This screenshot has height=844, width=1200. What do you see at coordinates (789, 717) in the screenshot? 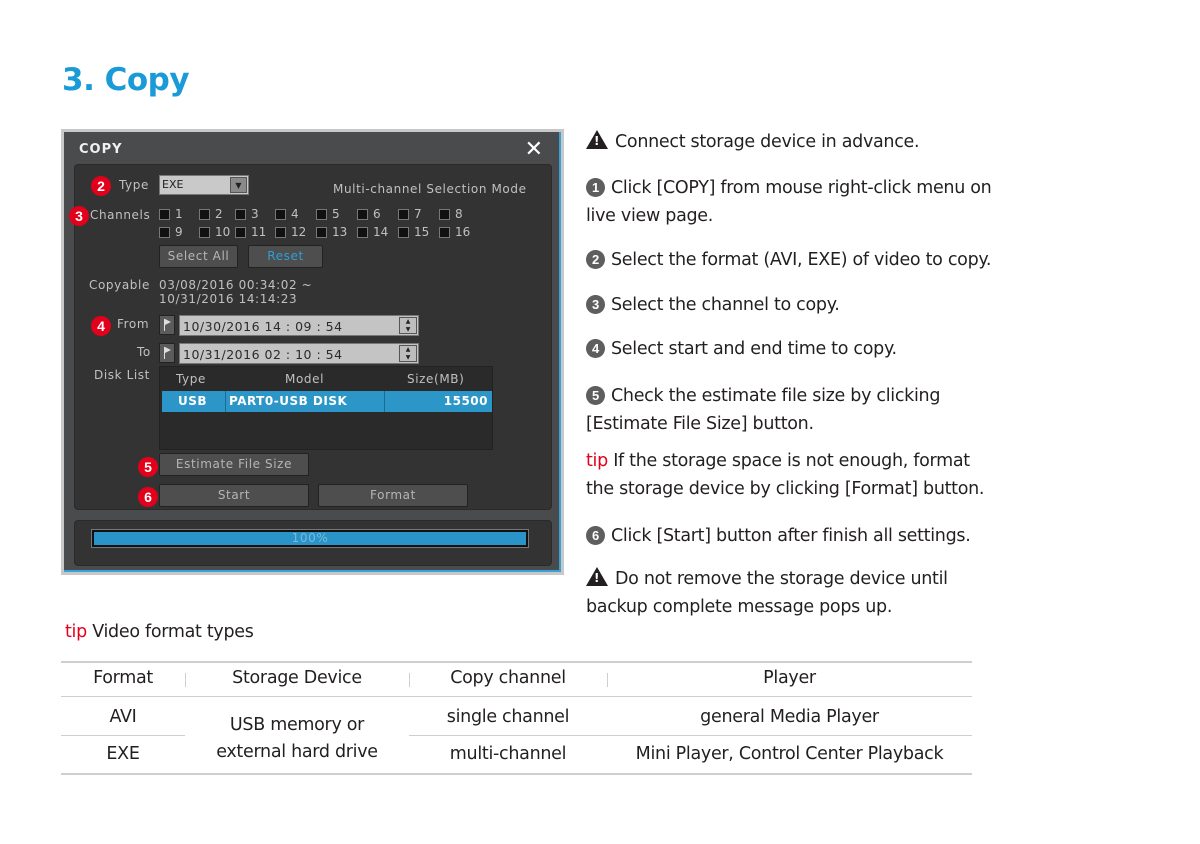
I see `row-avi-player: general Media Player` at bounding box center [789, 717].